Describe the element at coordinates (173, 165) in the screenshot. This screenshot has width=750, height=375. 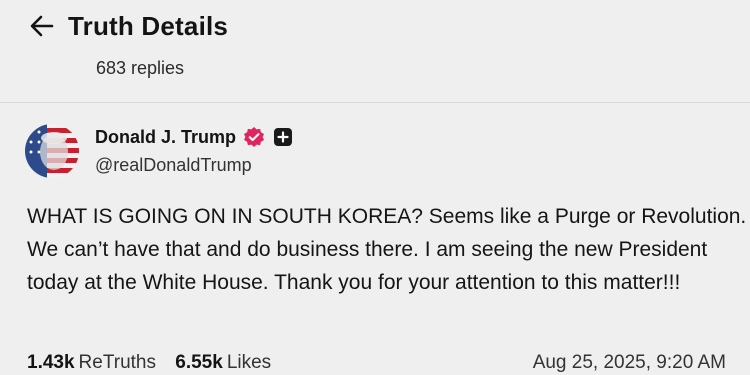
I see `author-handle: @realDonaldTrump` at that location.